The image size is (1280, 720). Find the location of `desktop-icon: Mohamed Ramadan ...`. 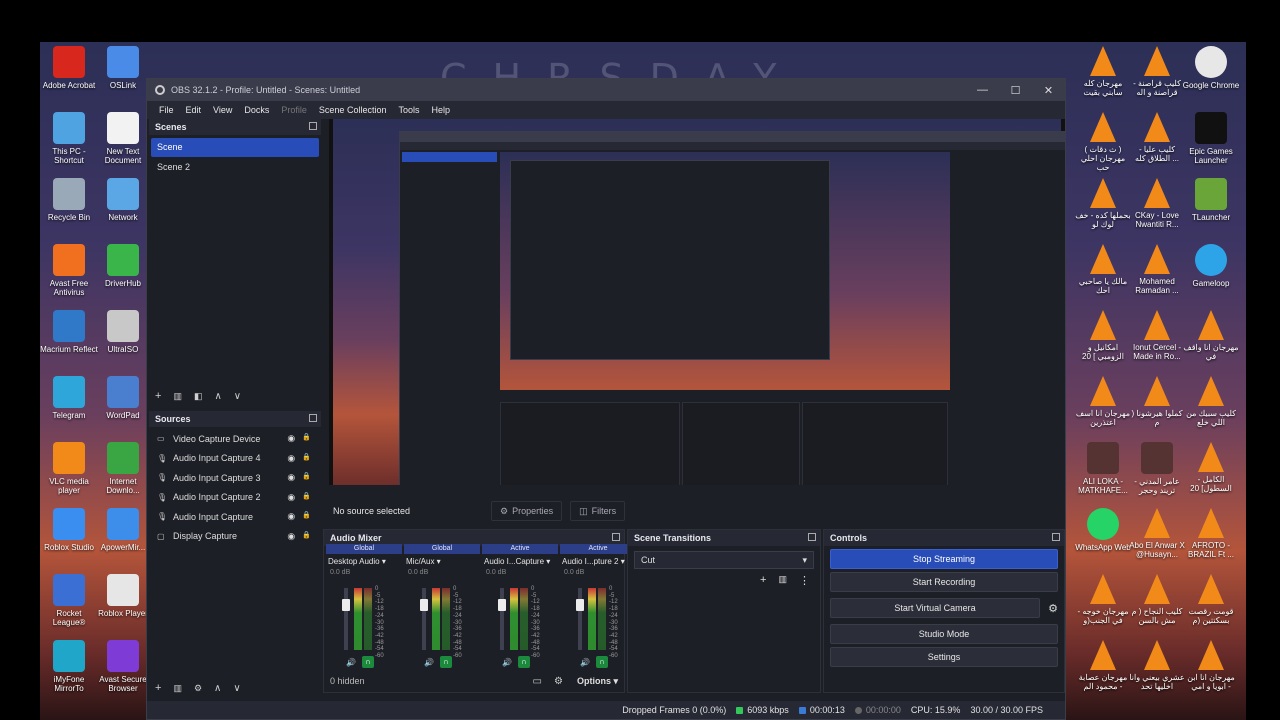

desktop-icon: Mohamed Ramadan ... is located at coordinates (1157, 269).